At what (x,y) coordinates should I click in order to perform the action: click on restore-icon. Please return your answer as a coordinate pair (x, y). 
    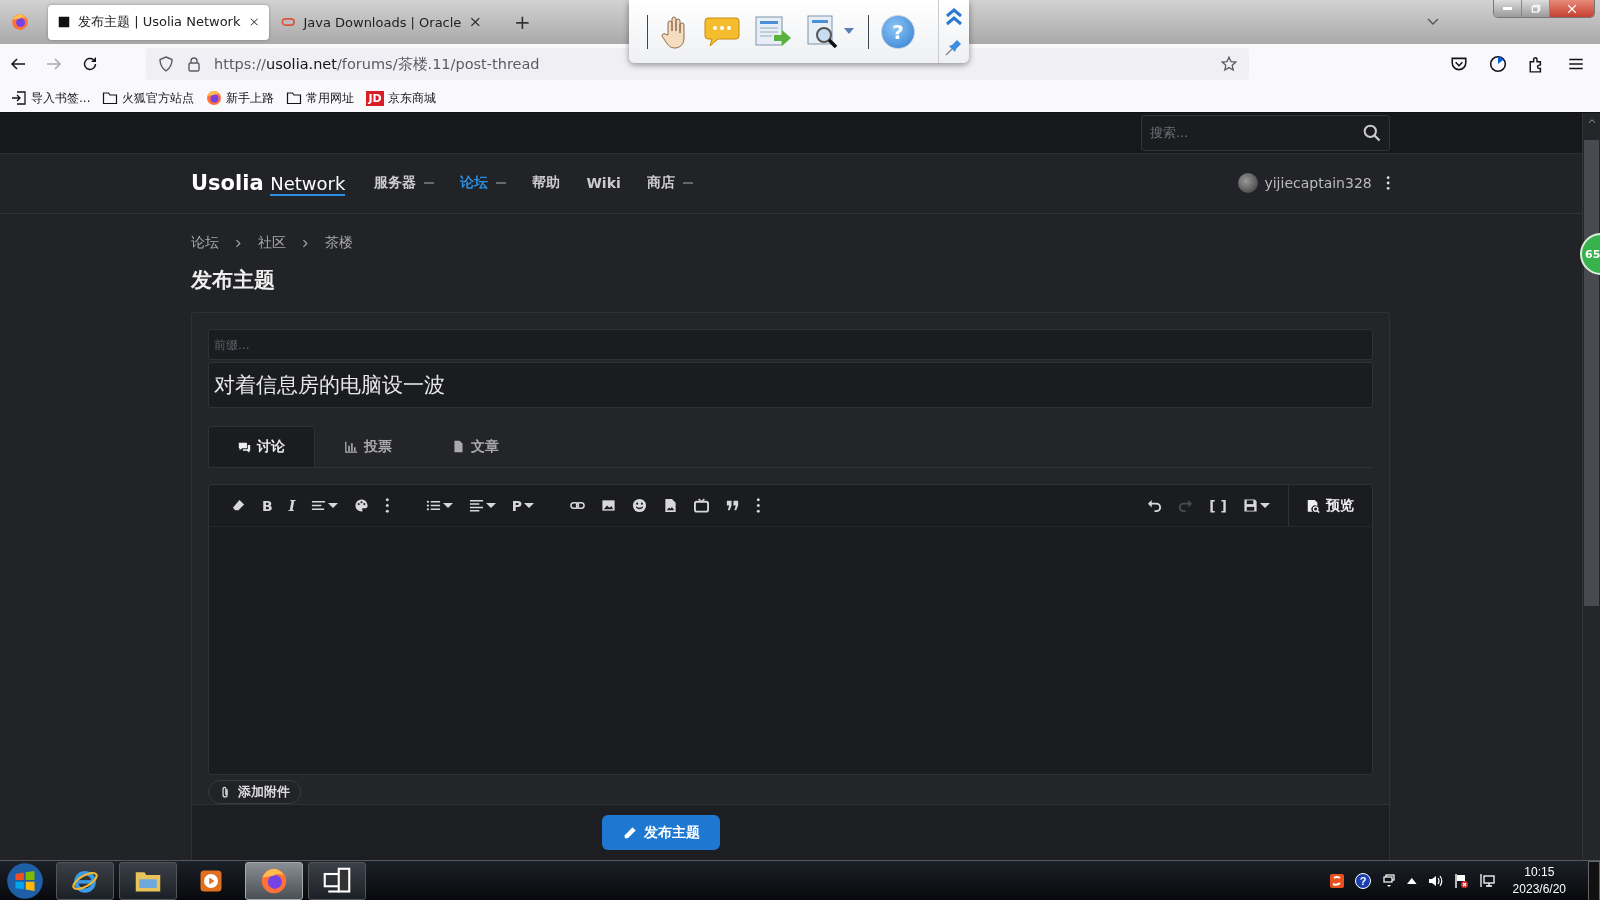
    Looking at the image, I should click on (1535, 8).